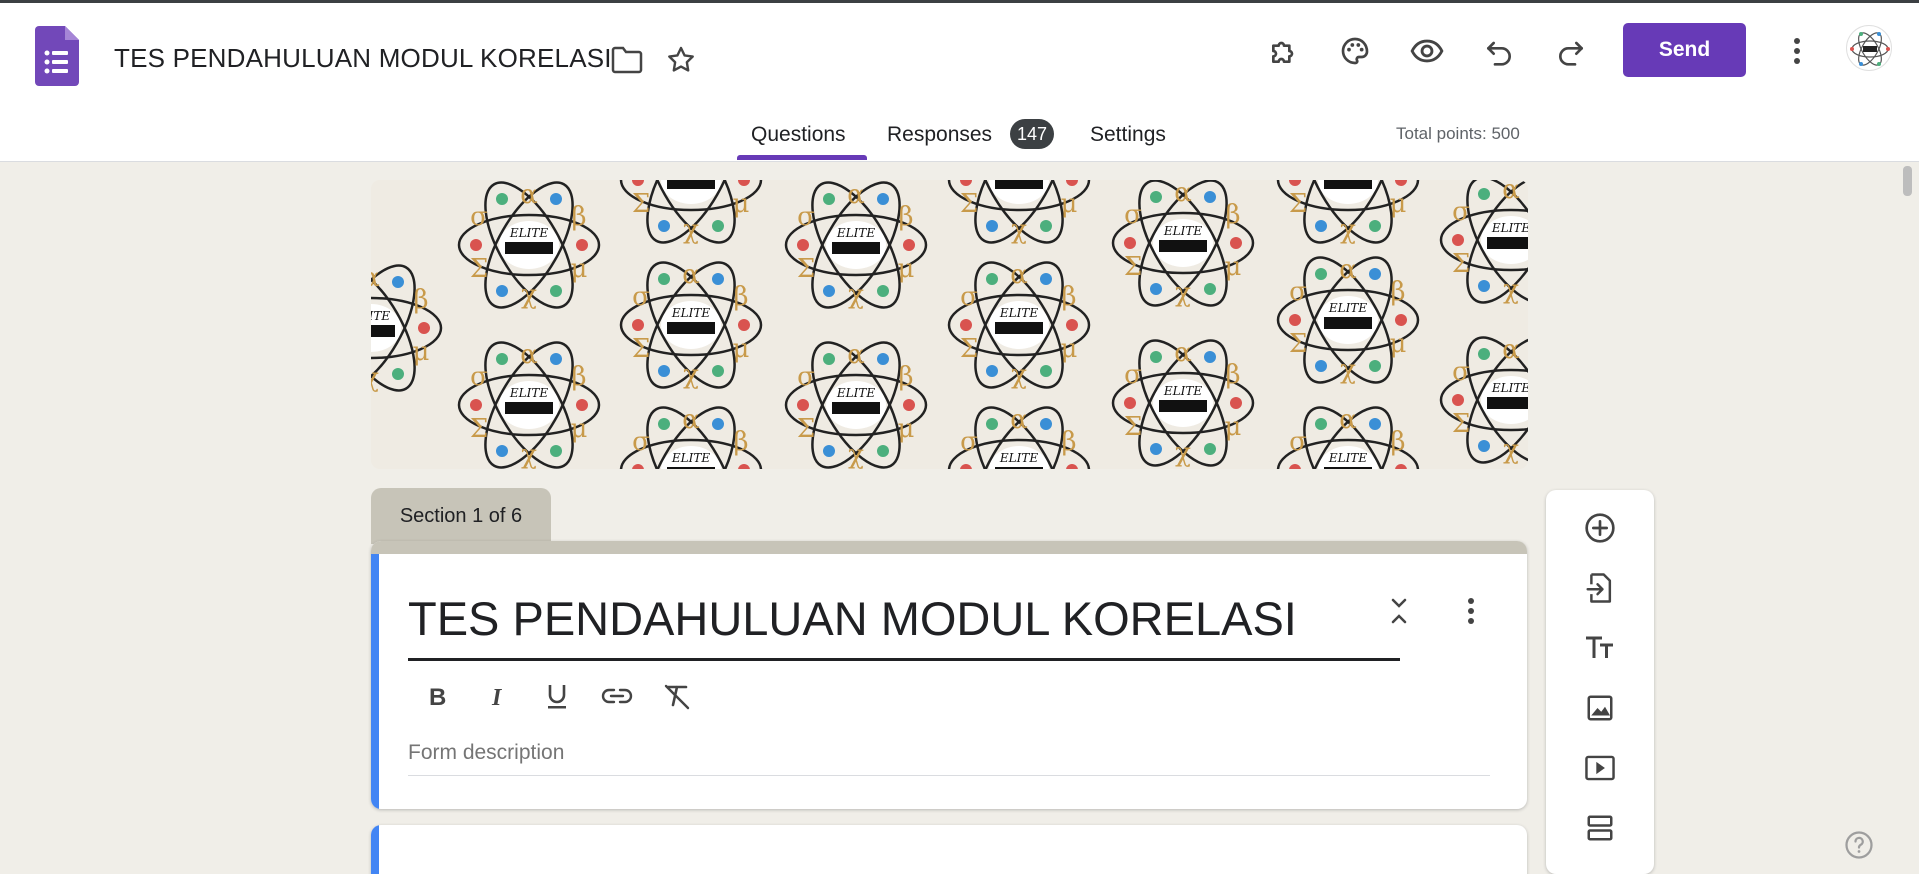  What do you see at coordinates (1399, 611) in the screenshot?
I see `collapse-icon` at bounding box center [1399, 611].